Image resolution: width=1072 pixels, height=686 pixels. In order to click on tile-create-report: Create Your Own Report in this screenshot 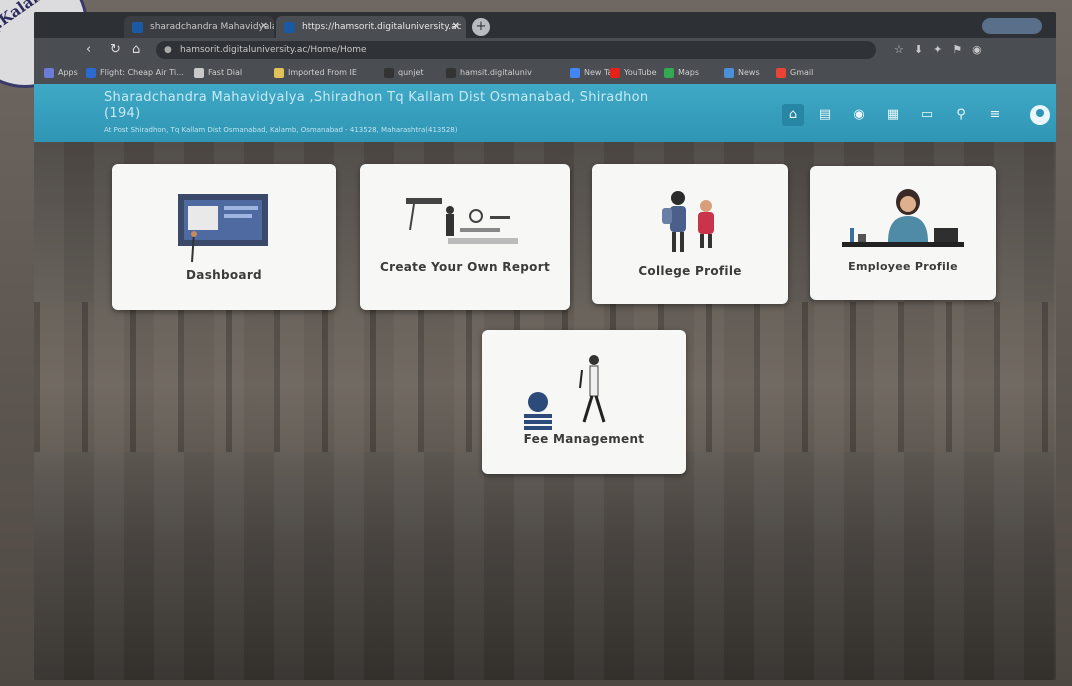, I will do `click(465, 237)`.